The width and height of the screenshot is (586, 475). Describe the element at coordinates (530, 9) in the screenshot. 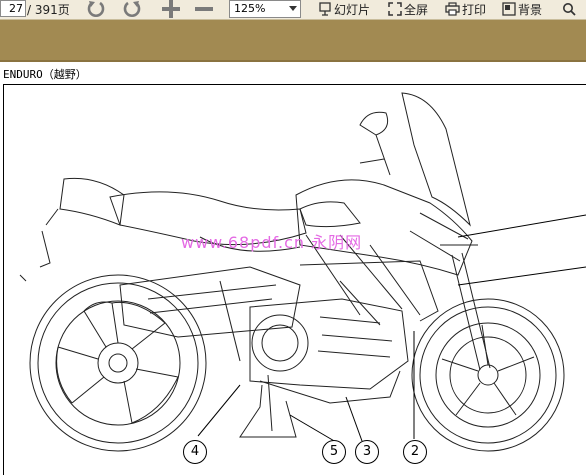

I see `background-label: 背景` at that location.